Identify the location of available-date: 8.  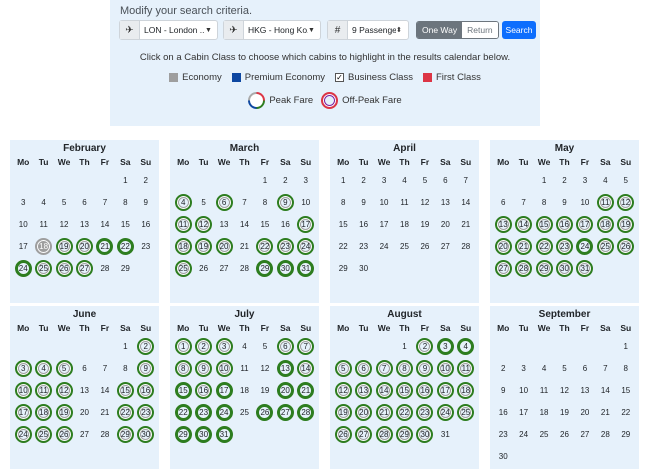
(404, 368).